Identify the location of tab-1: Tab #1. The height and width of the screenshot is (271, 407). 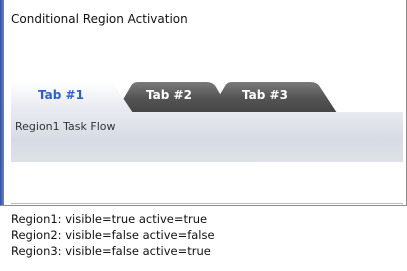
(61, 95).